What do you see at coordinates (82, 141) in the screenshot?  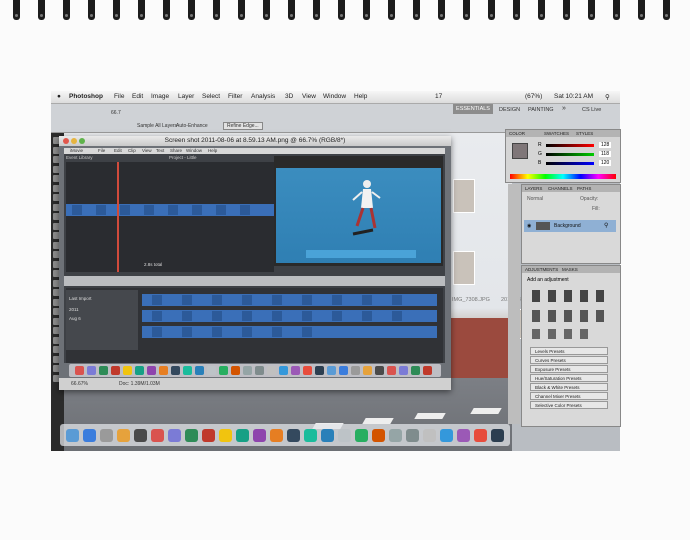 I see `zoom-window-icon` at bounding box center [82, 141].